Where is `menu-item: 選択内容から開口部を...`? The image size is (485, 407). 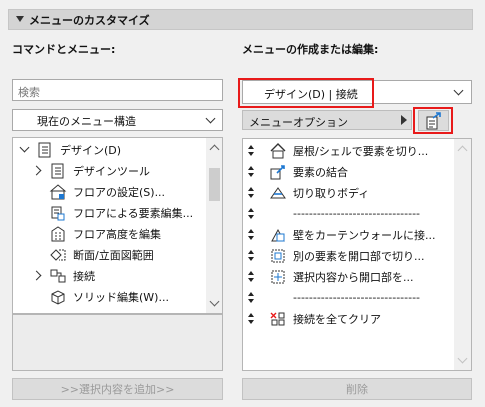 menu-item: 選択内容から開口部を... is located at coordinates (330, 276).